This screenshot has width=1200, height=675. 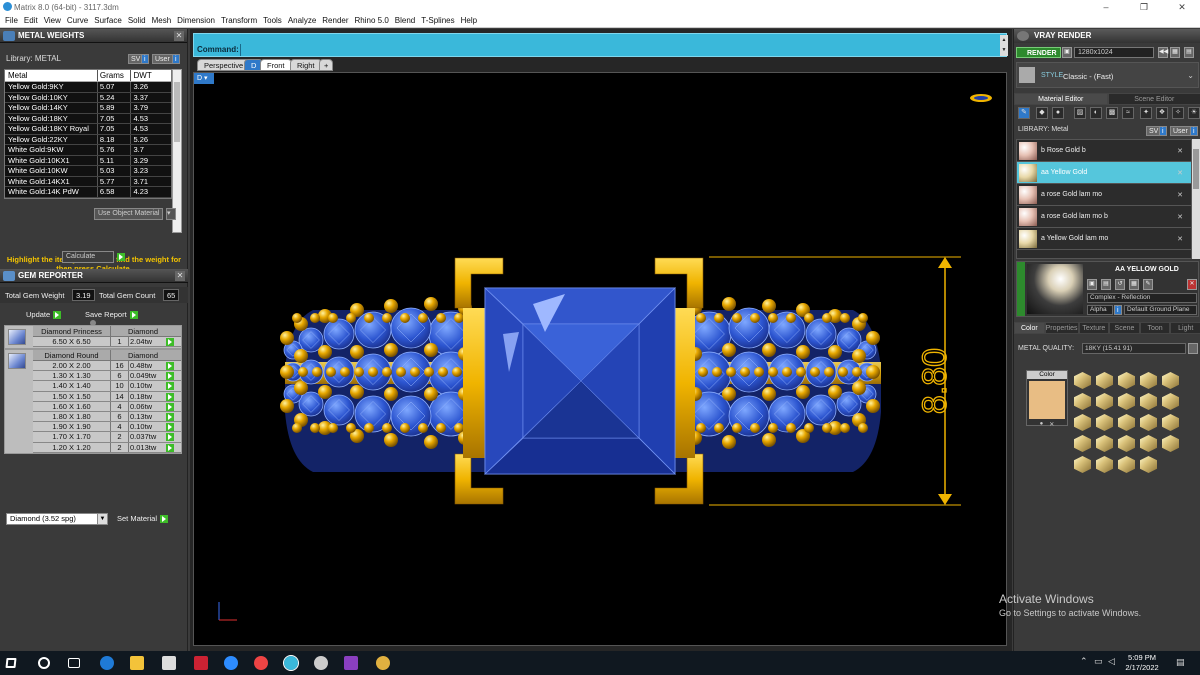 What do you see at coordinates (1104, 195) in the screenshot?
I see `material-list-item: a rose Gold lam mo ✕` at bounding box center [1104, 195].